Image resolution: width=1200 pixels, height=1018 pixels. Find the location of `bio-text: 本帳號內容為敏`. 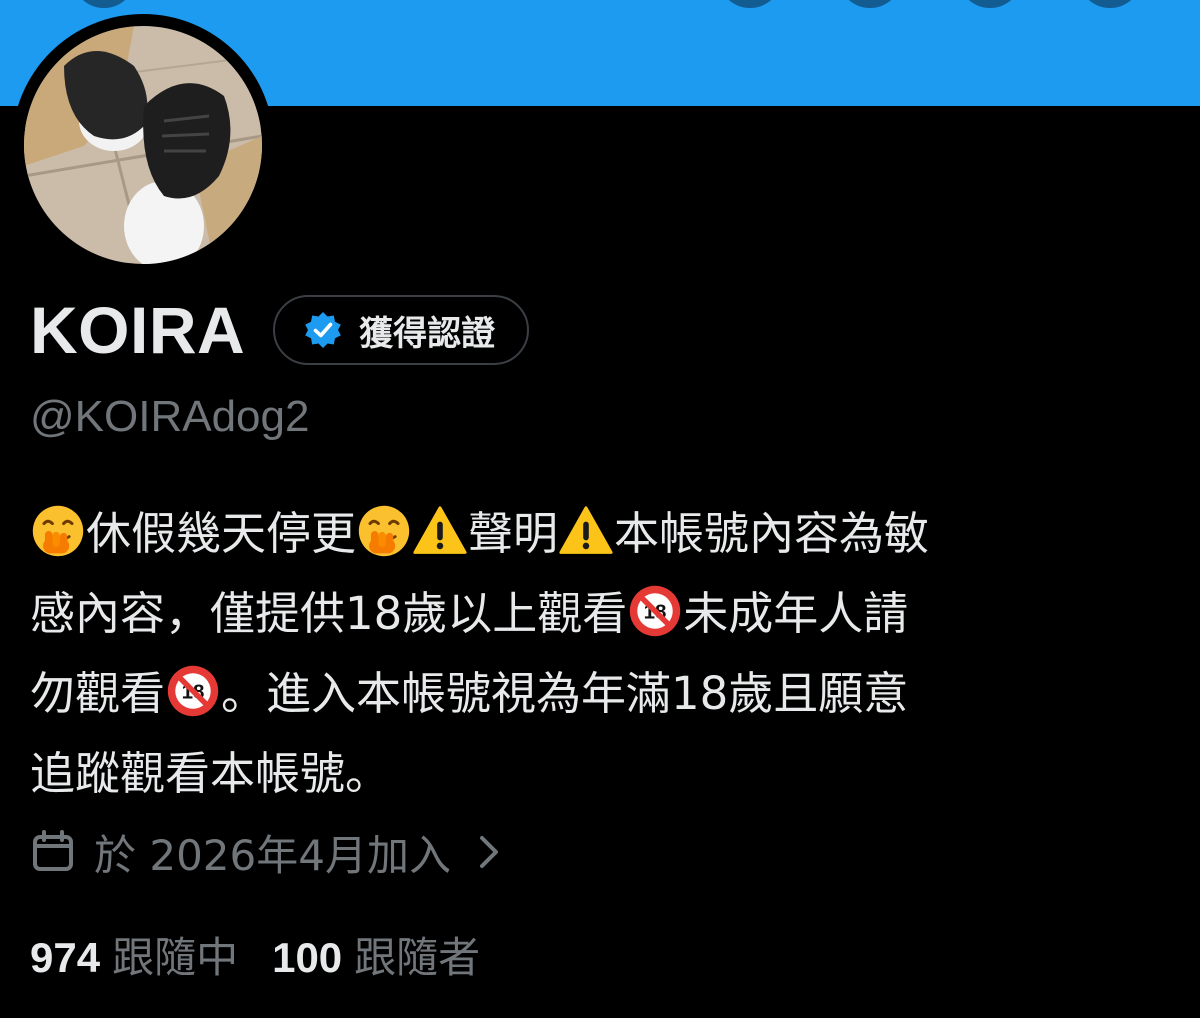

bio-text: 本帳號內容為敏 is located at coordinates (772, 533).